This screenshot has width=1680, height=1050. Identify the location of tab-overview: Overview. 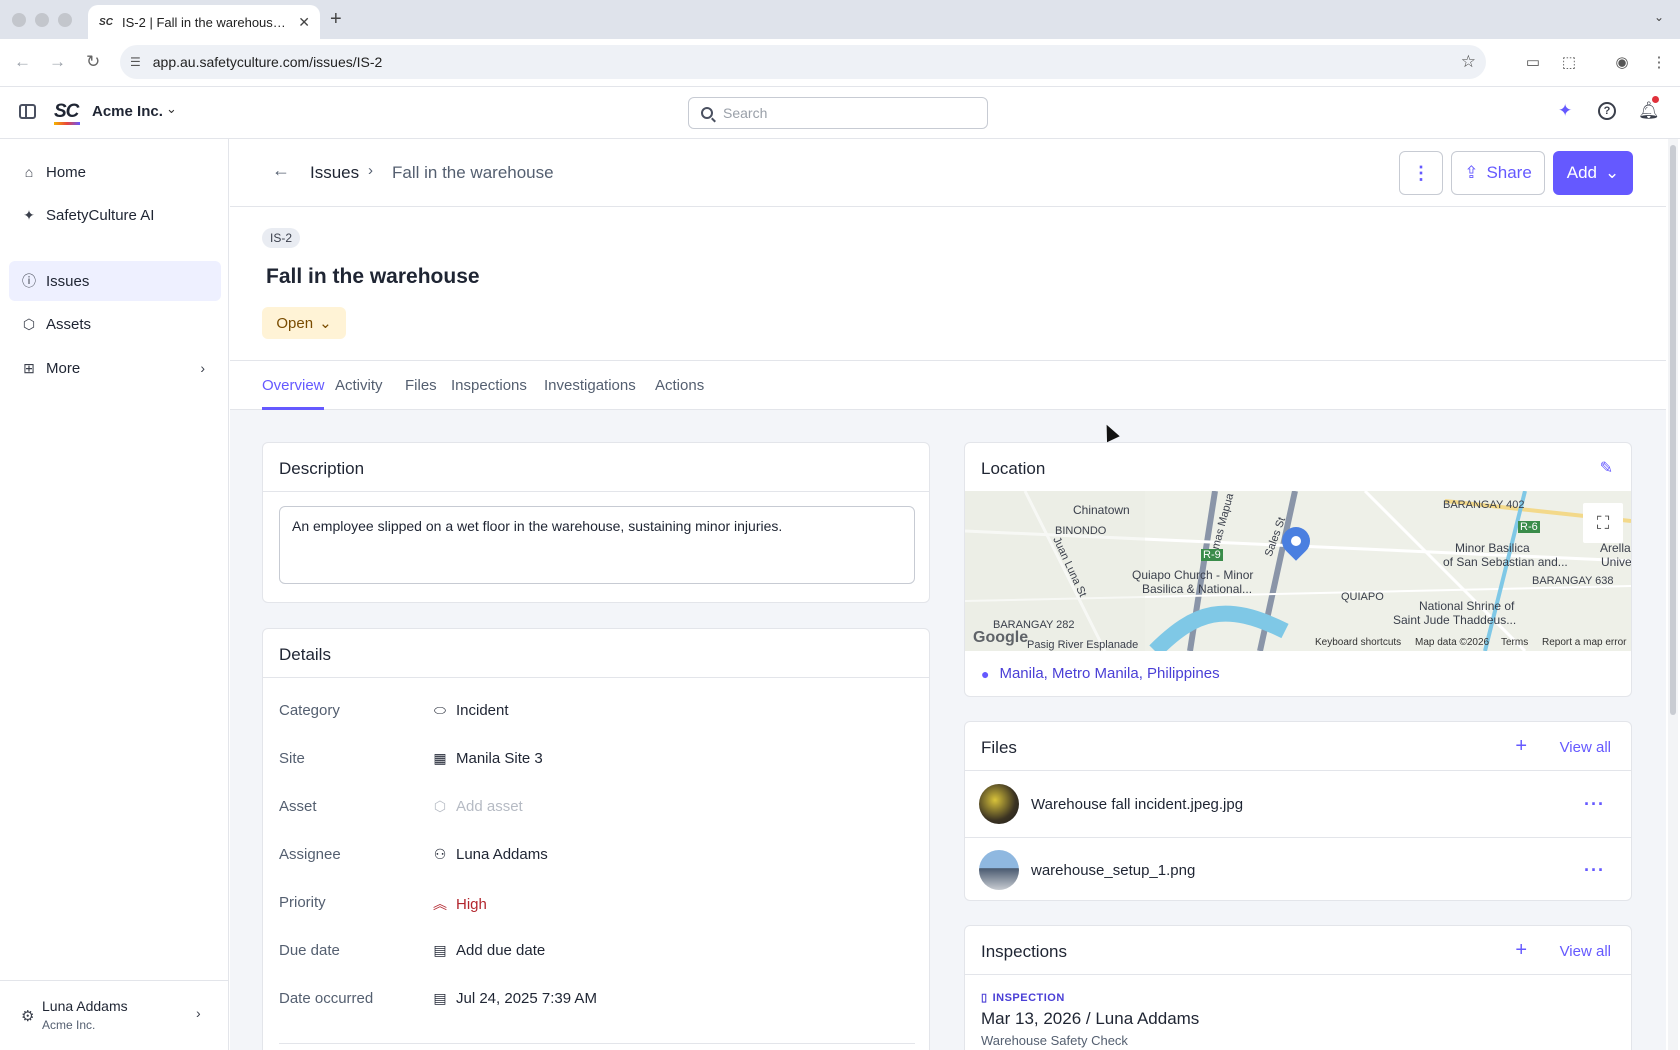
(293, 385).